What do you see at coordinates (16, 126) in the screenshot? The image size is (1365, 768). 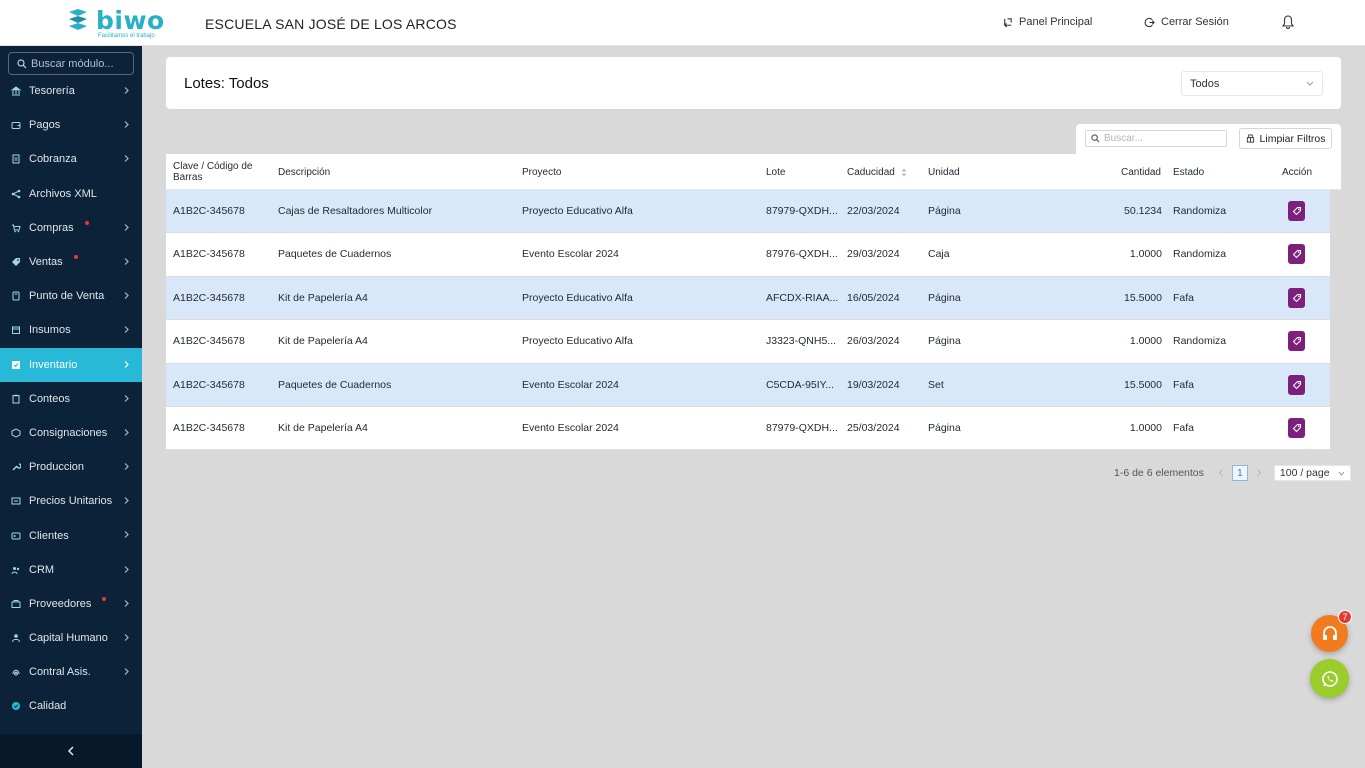 I see `wallet-icon` at bounding box center [16, 126].